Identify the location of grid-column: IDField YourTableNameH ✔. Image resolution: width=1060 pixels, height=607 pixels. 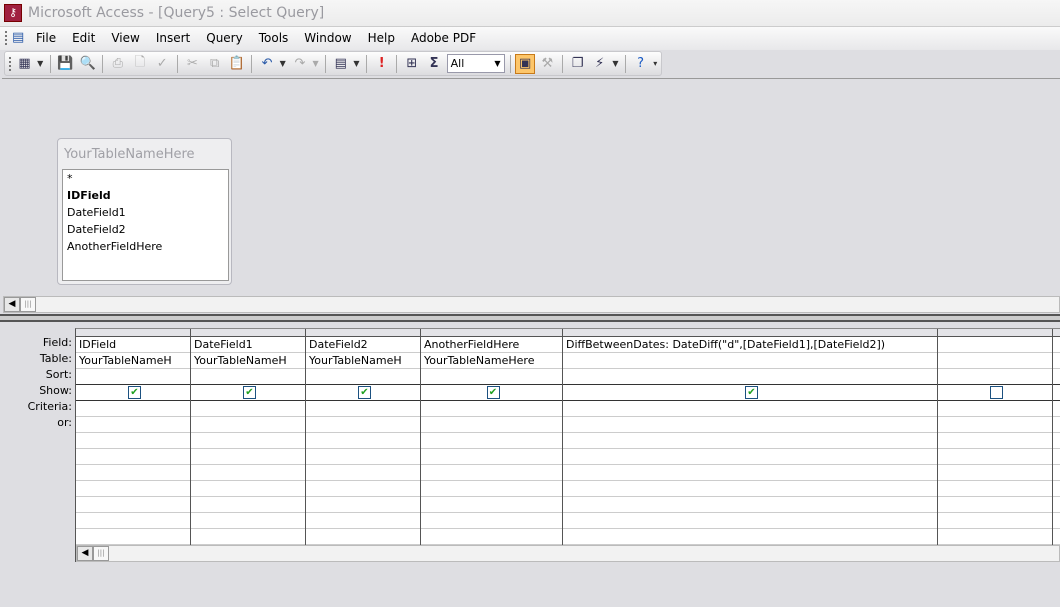
(133, 437).